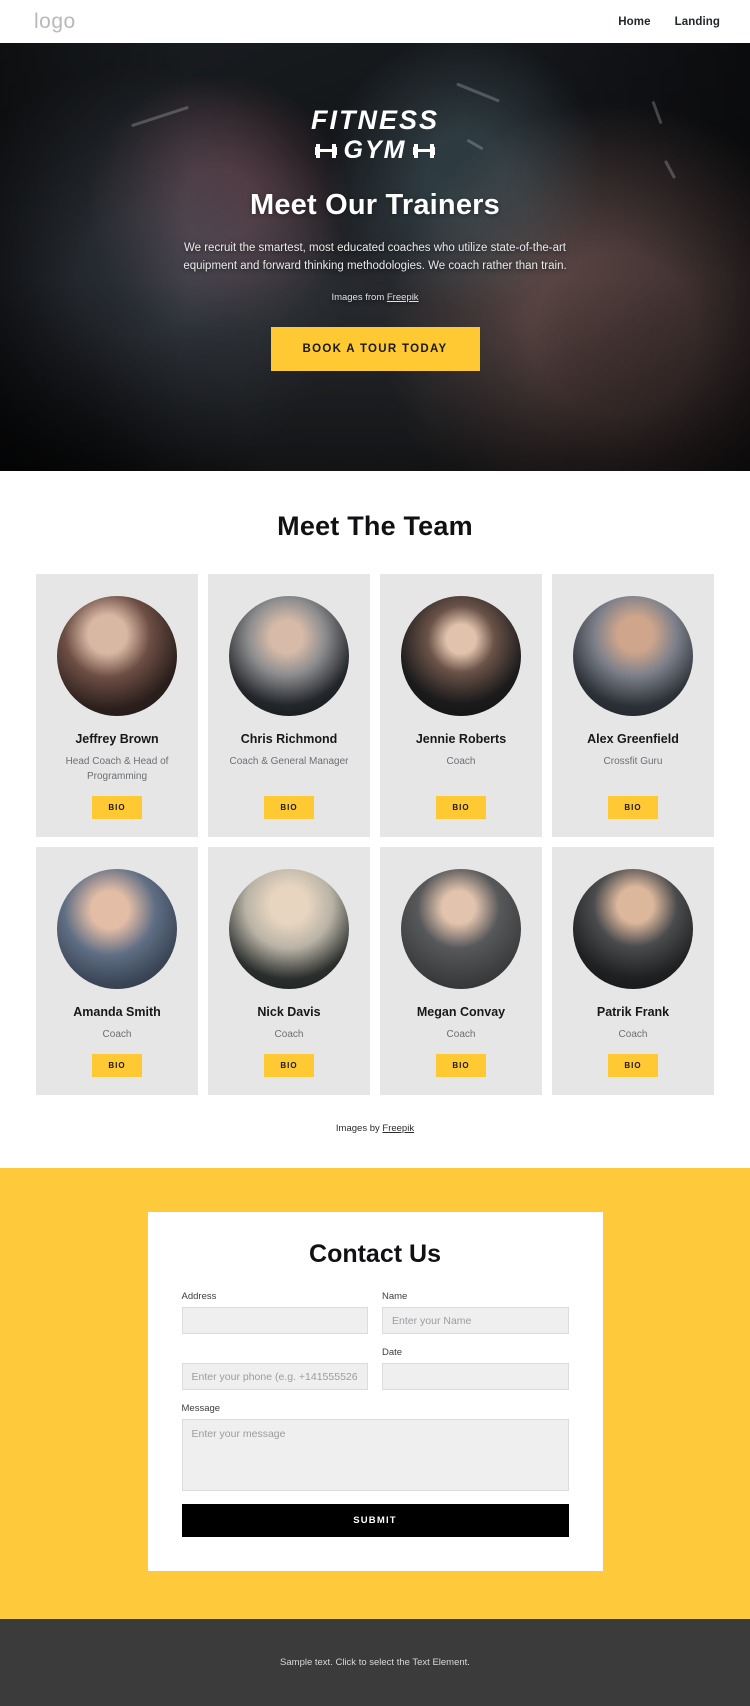 The image size is (750, 1706). Describe the element at coordinates (398, 1128) in the screenshot. I see `team-credit-link: Freepik` at that location.